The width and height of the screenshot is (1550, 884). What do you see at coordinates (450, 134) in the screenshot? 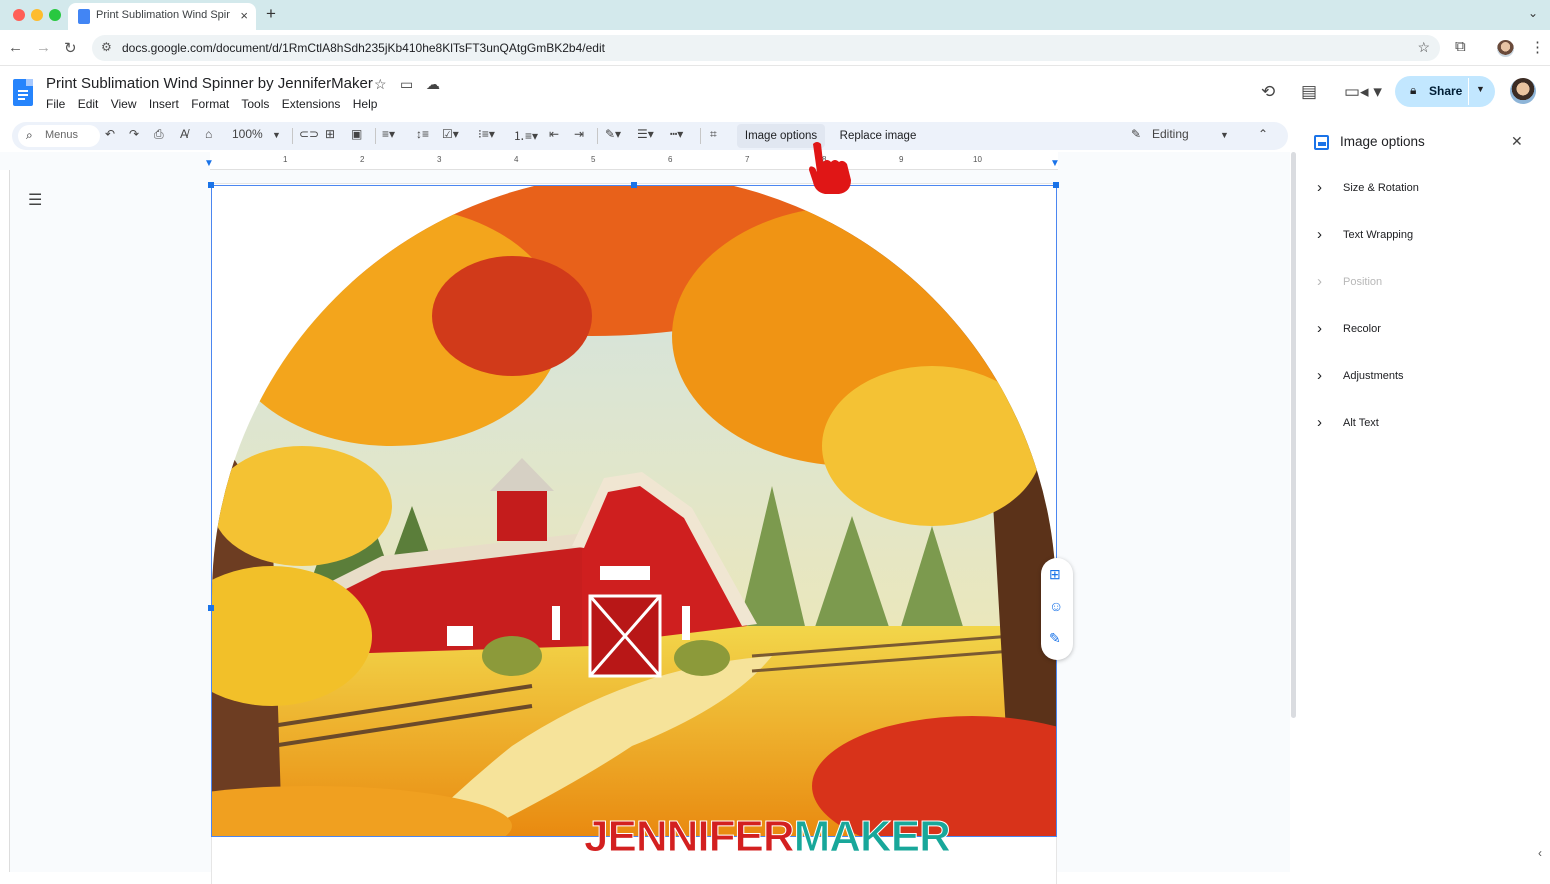
I see `checklist-icon: ☑▾` at bounding box center [450, 134].